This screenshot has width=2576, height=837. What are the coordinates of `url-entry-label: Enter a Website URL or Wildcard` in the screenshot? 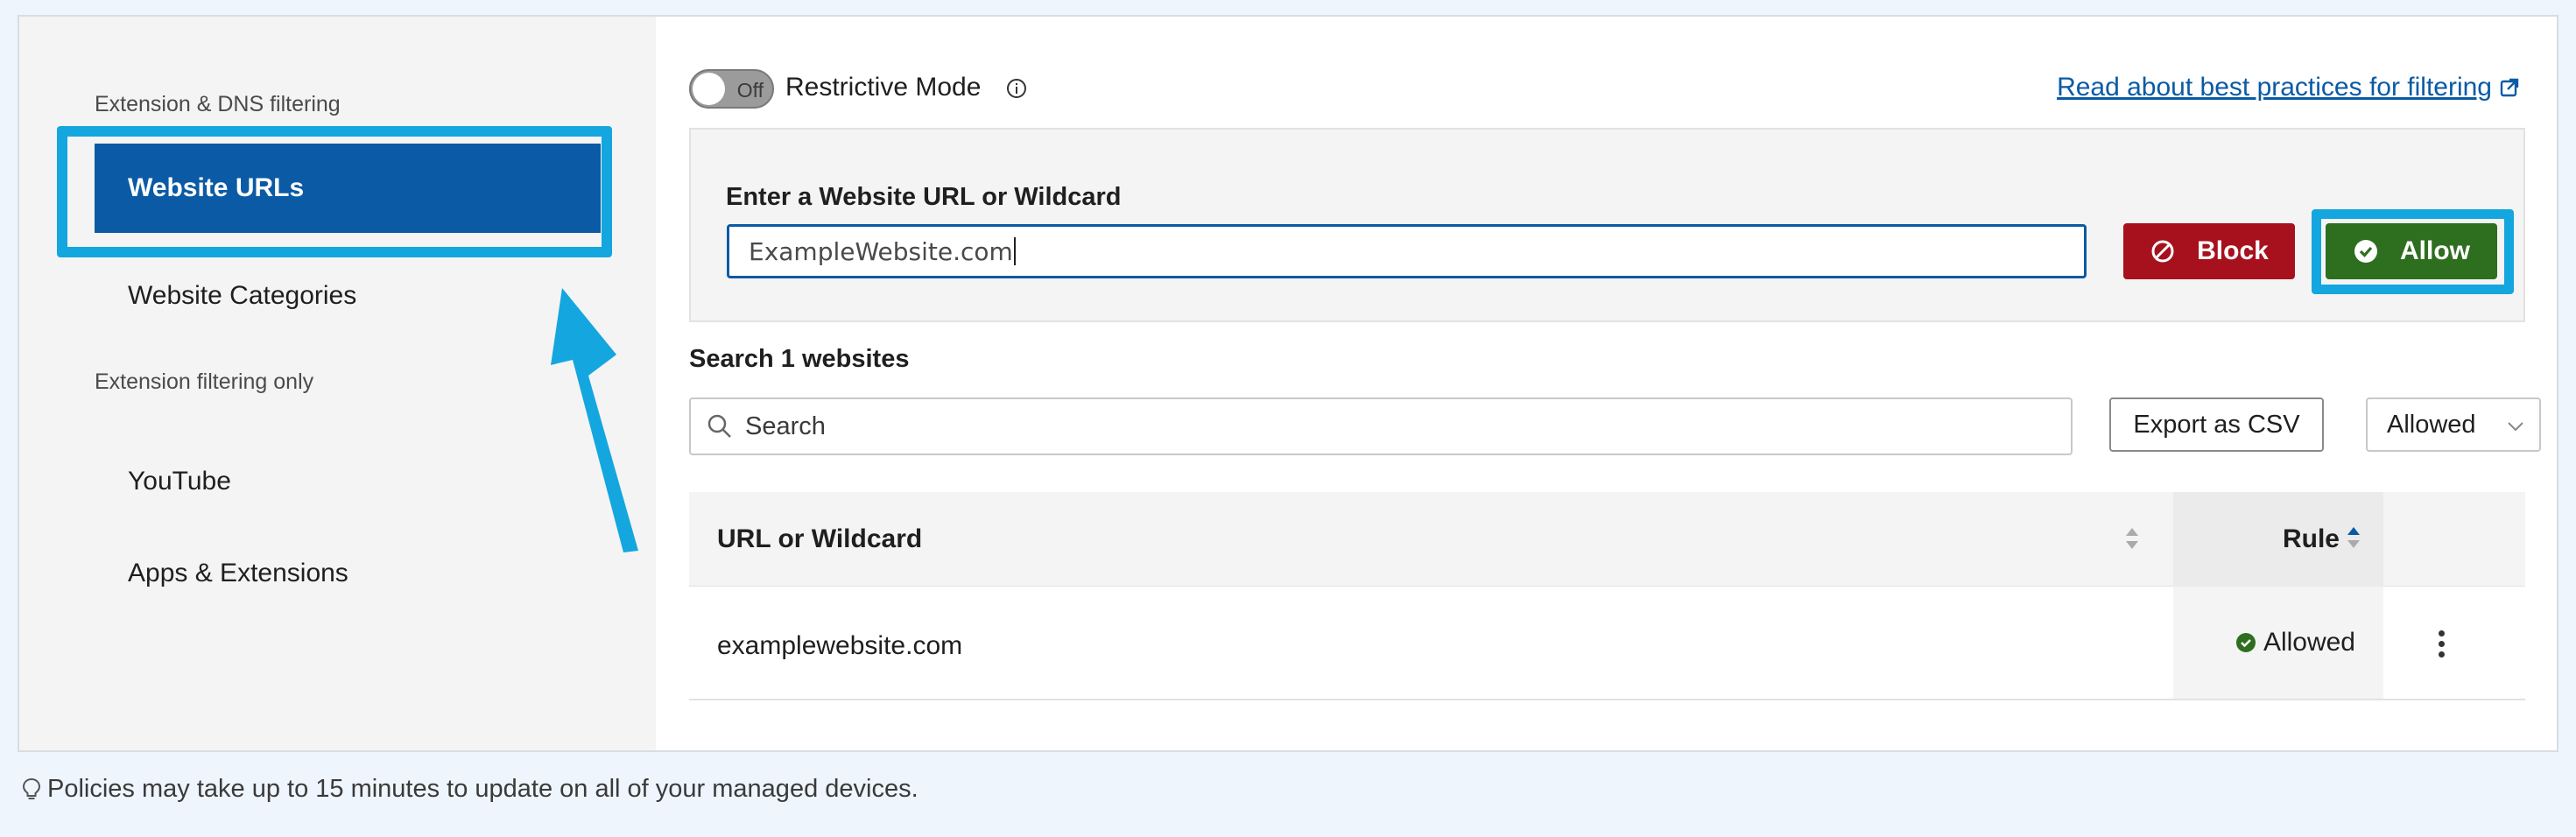 It's located at (924, 197).